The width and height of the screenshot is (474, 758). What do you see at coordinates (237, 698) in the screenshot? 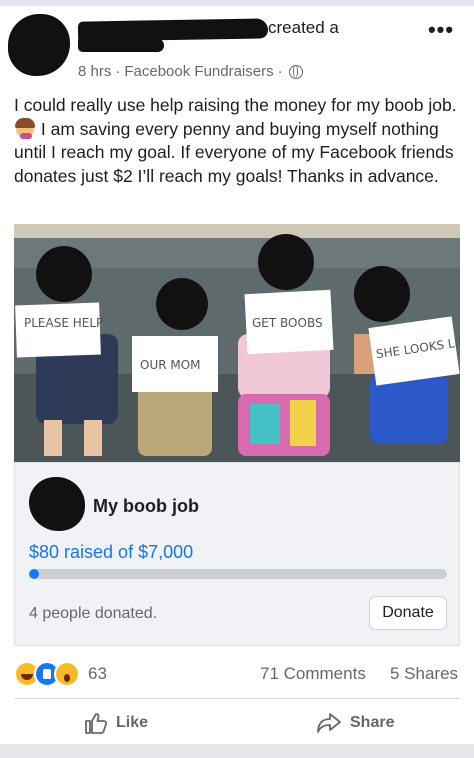
I see `actions-divider` at bounding box center [237, 698].